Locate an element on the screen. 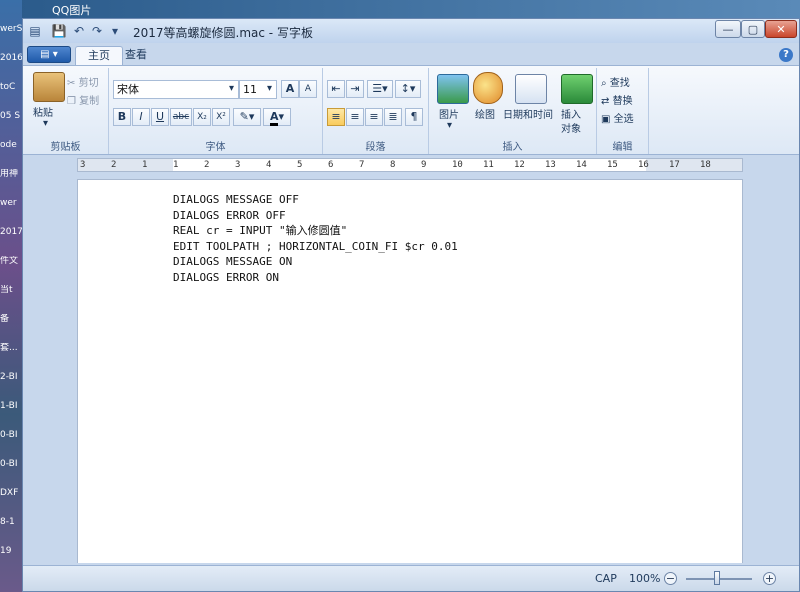 This screenshot has height=592, width=800. redo-icon: ↷ is located at coordinates (97, 31).